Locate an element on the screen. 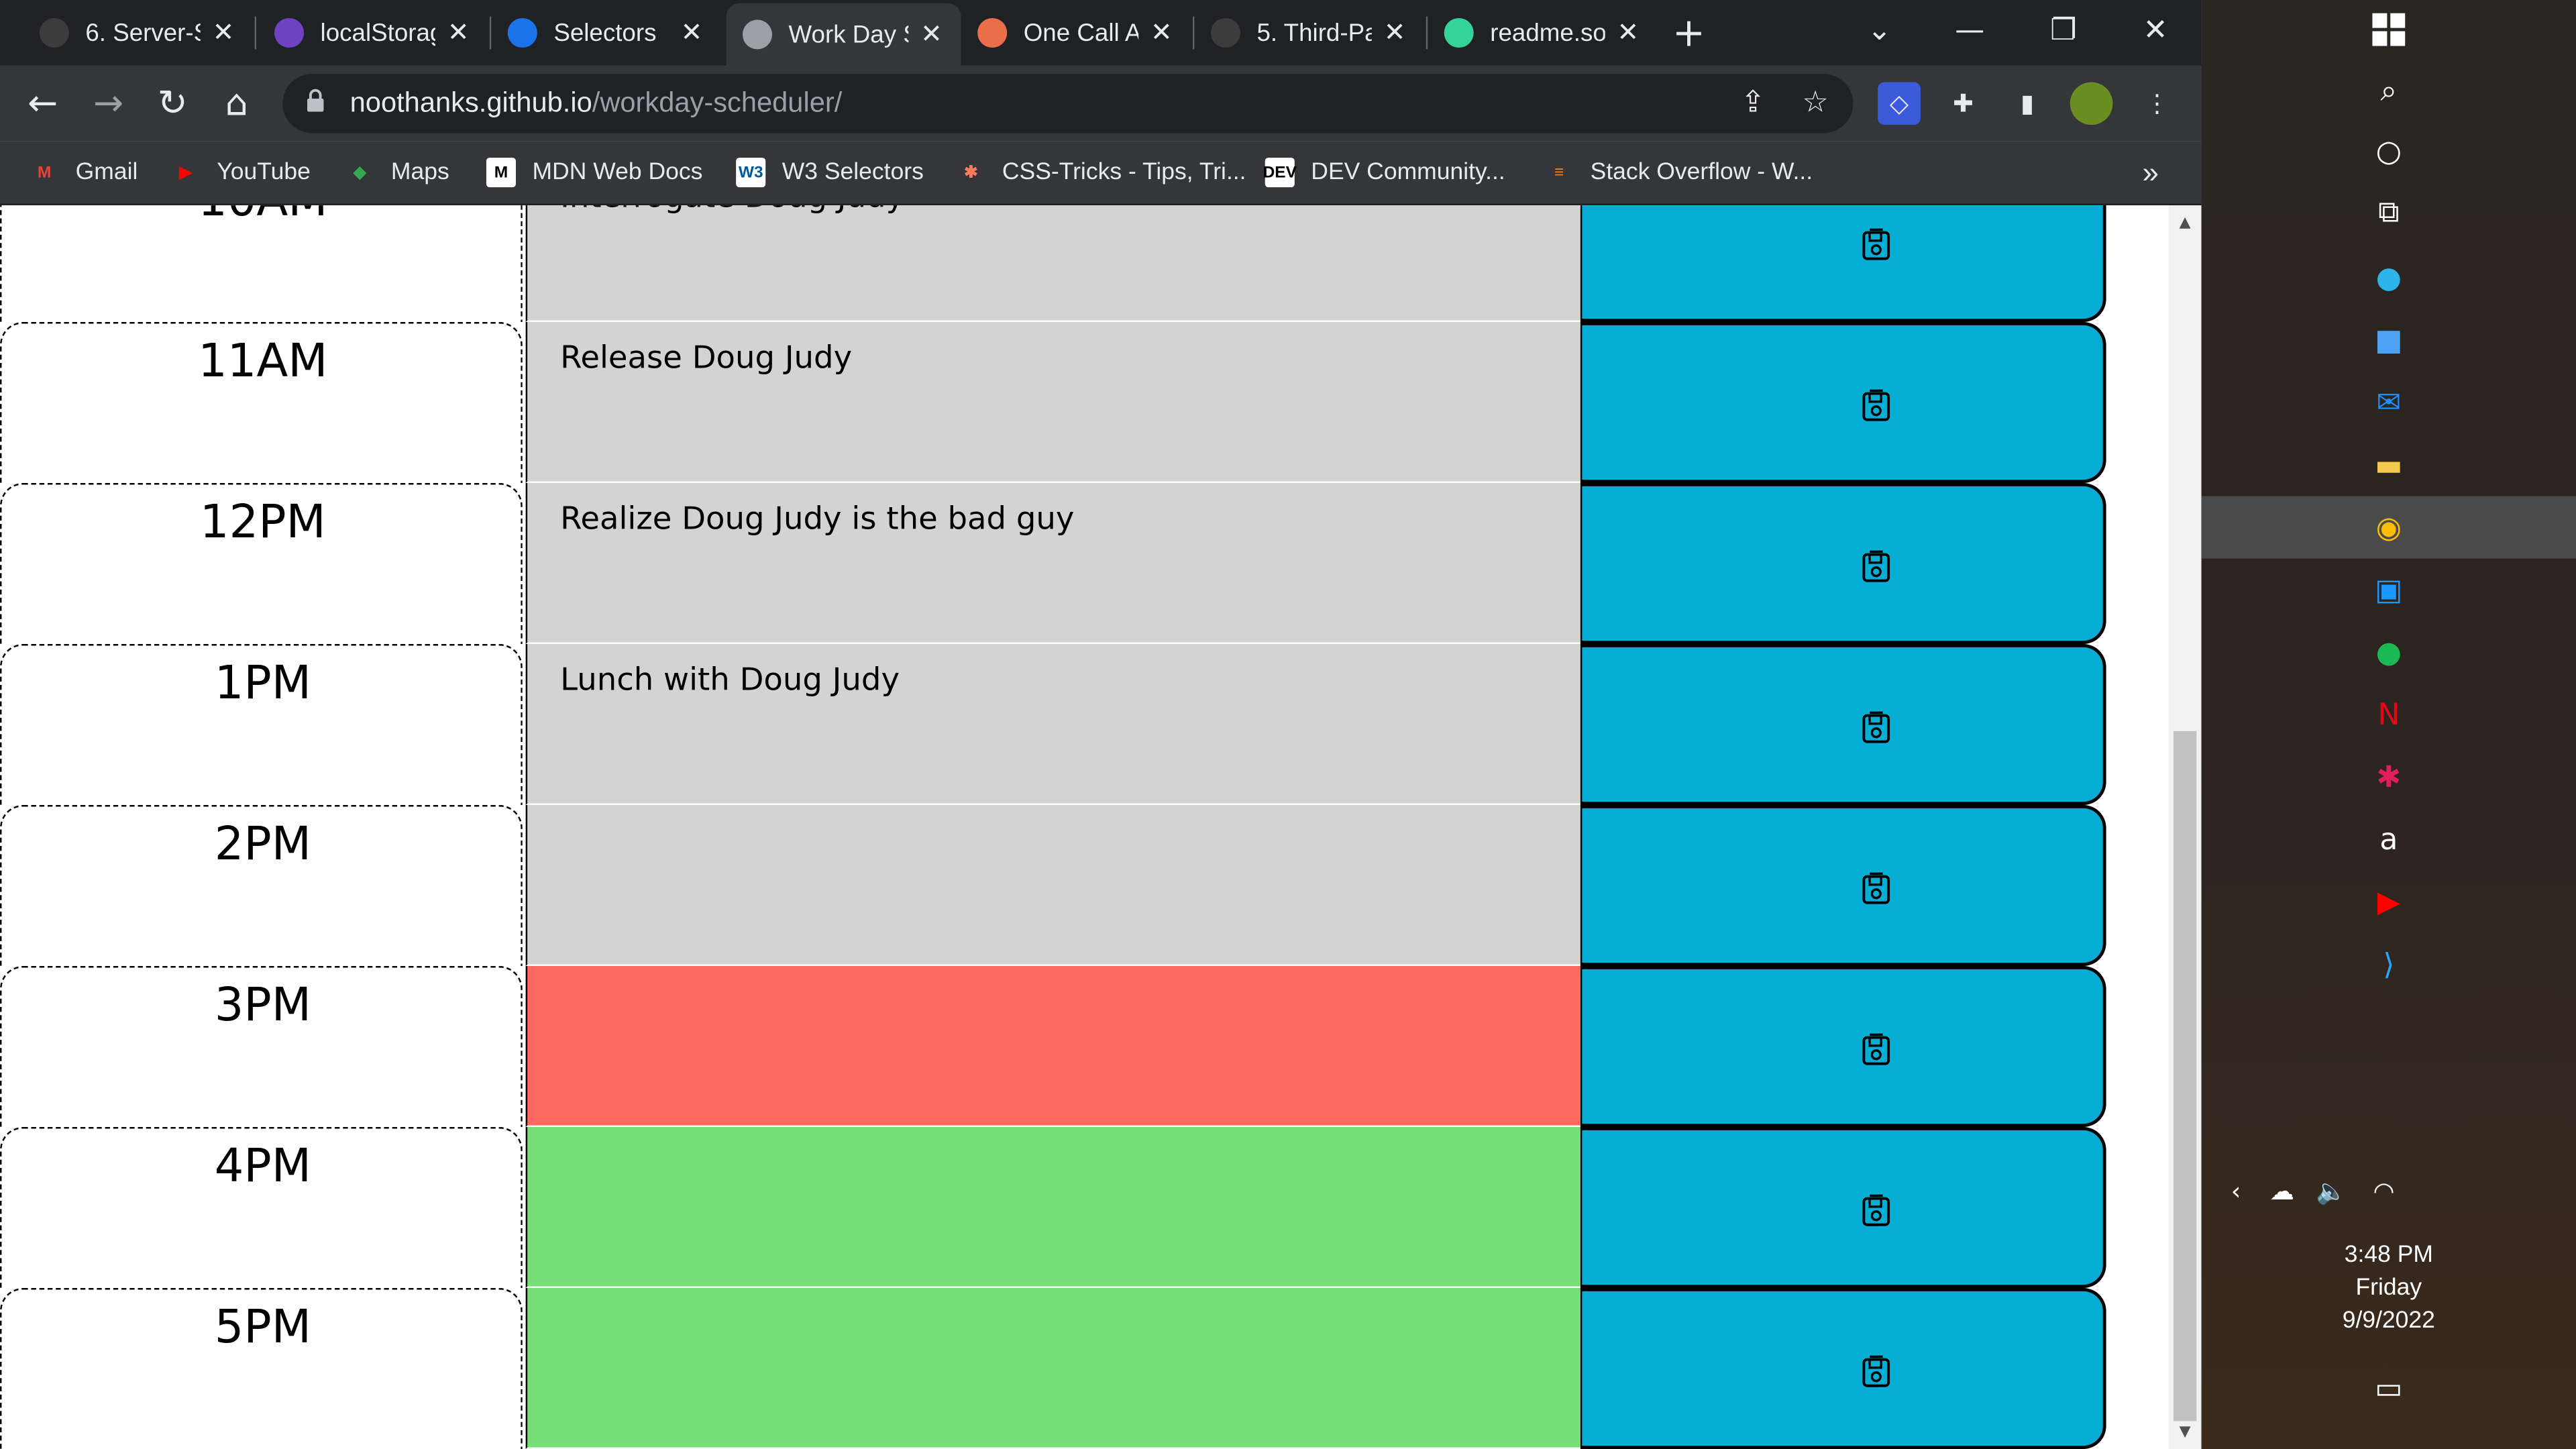 This screenshot has width=2576, height=1449. bookmark-item: ▶ YouTube is located at coordinates (241, 172).